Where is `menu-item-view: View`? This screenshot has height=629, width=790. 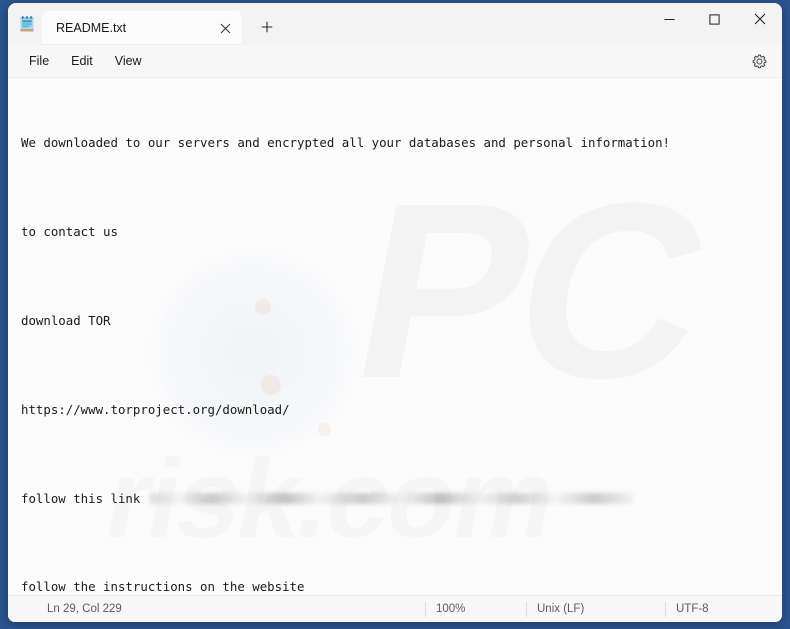
menu-item-view: View is located at coordinates (128, 61).